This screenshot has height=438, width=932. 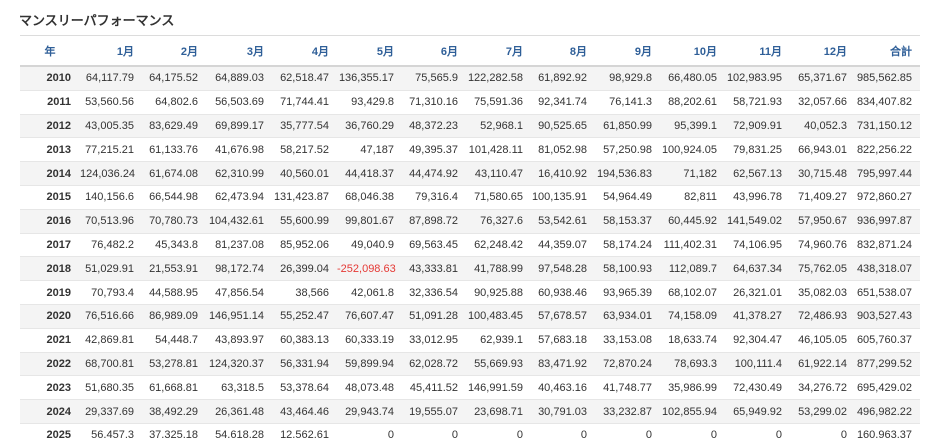 What do you see at coordinates (434, 150) in the screenshot?
I see `month-value-cell: 49,395.37` at bounding box center [434, 150].